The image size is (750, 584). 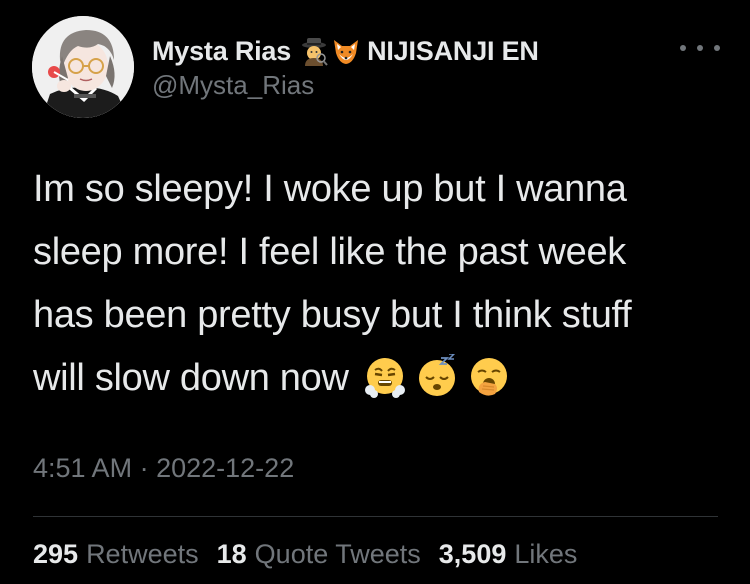 I want to click on fox-emoji-icon, so click(x=346, y=51).